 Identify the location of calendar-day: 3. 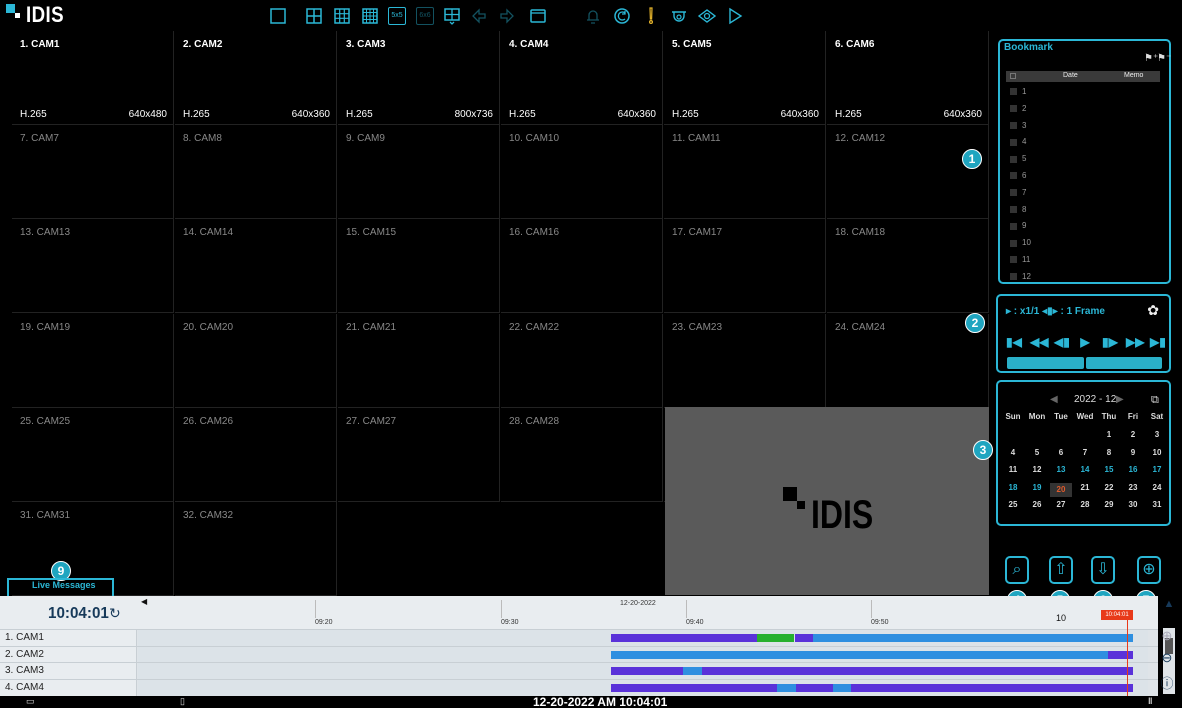
(1157, 434).